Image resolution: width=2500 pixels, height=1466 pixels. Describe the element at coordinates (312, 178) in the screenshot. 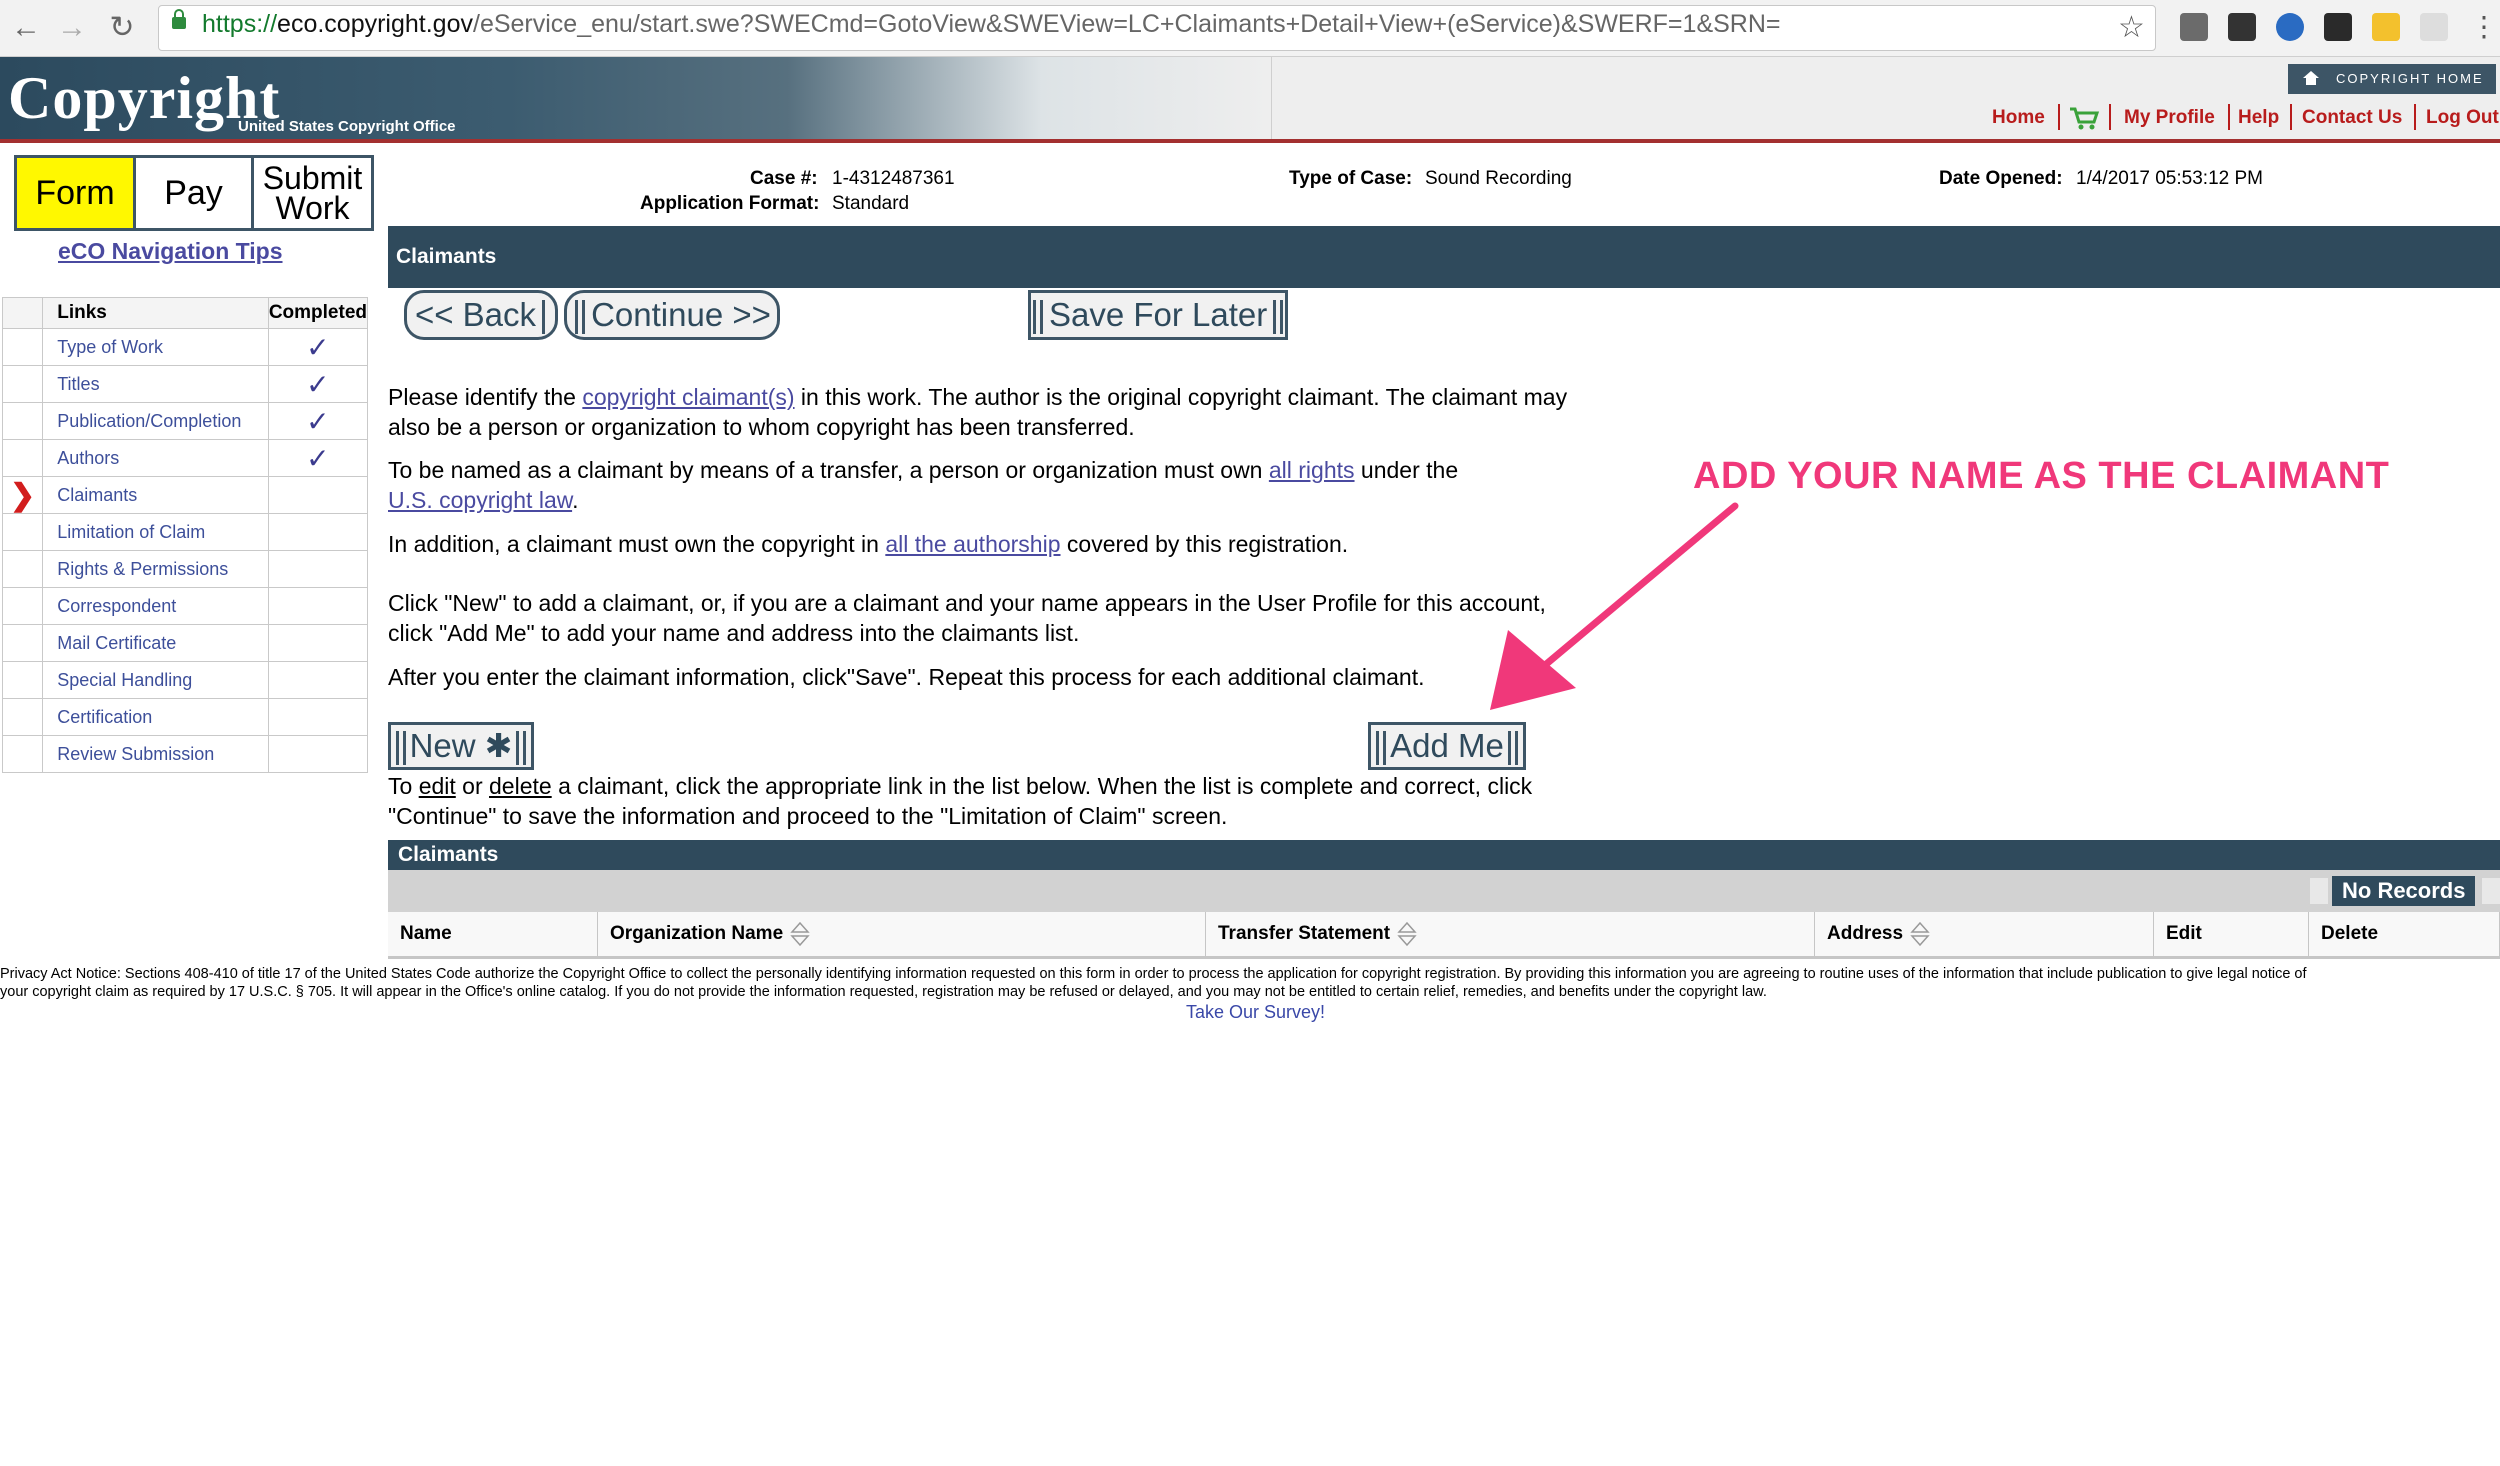

I see `tab-submit-line1: Submit` at that location.